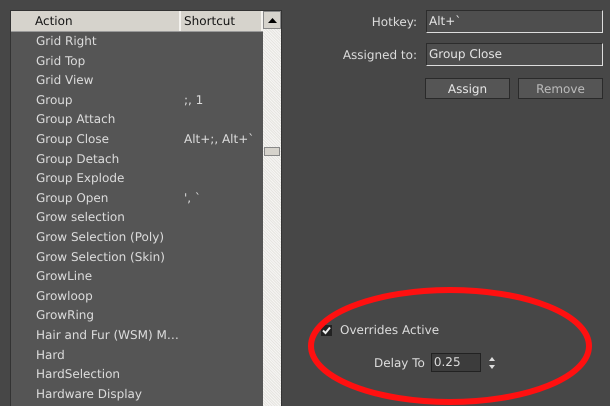 This screenshot has height=406, width=610. What do you see at coordinates (272, 151) in the screenshot?
I see `scroll-thumb` at bounding box center [272, 151].